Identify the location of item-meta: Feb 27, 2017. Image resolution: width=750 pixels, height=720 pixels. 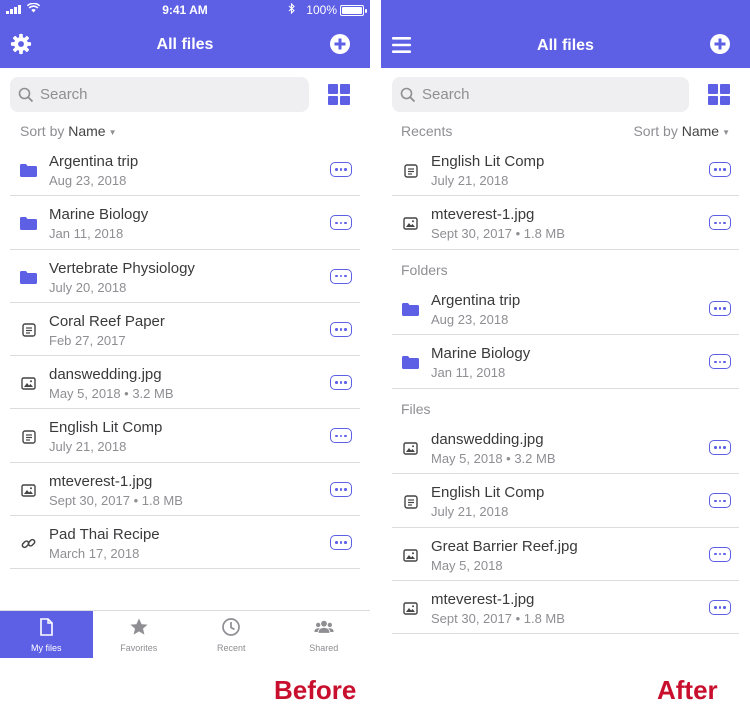
(87, 340).